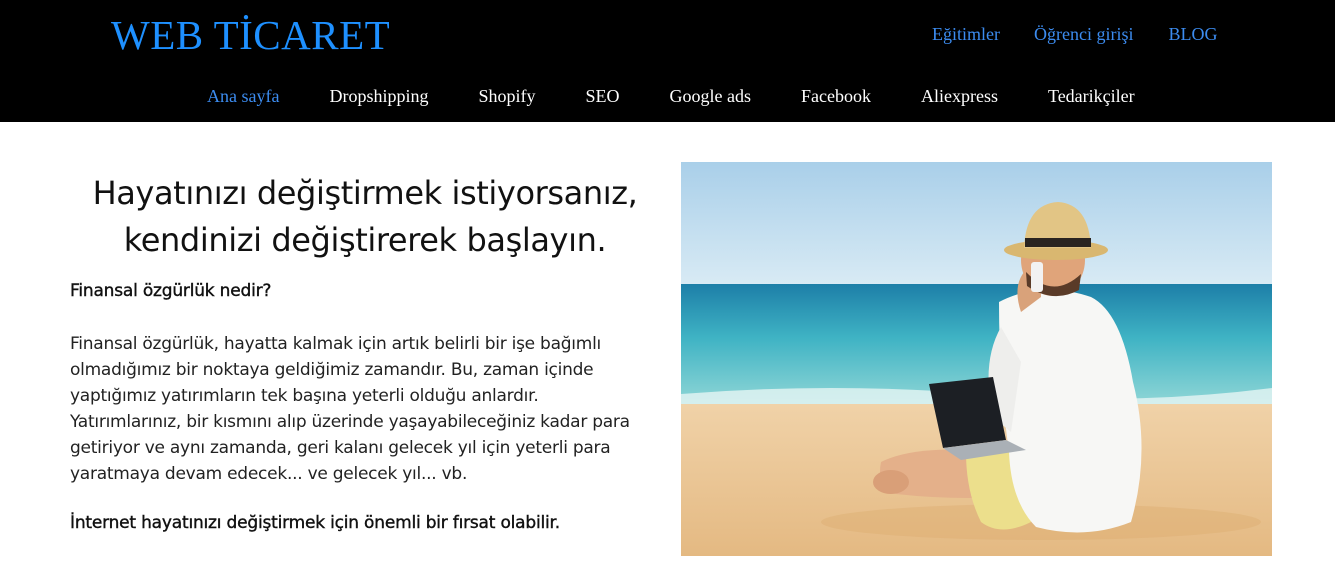 The image size is (1335, 585). I want to click on nav-item-shopify: Shopify, so click(506, 96).